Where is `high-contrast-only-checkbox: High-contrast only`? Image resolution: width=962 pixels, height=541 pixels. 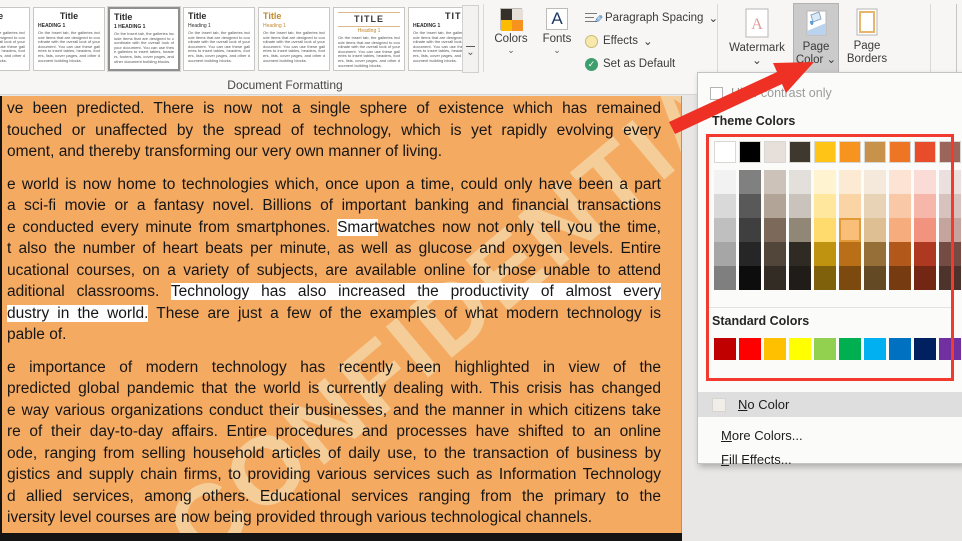
high-contrast-only-checkbox: High-contrast only is located at coordinates (771, 93).